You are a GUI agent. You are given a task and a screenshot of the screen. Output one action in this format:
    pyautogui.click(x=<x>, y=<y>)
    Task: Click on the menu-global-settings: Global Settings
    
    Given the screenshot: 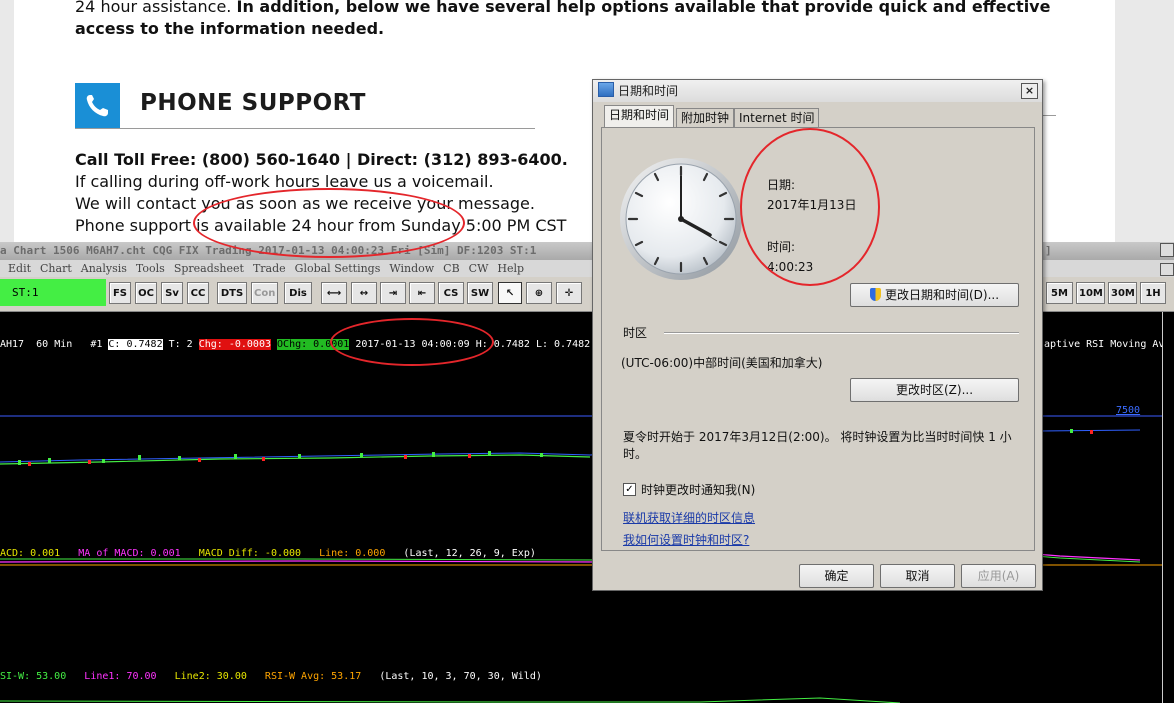 What is the action you would take?
    pyautogui.click(x=338, y=268)
    